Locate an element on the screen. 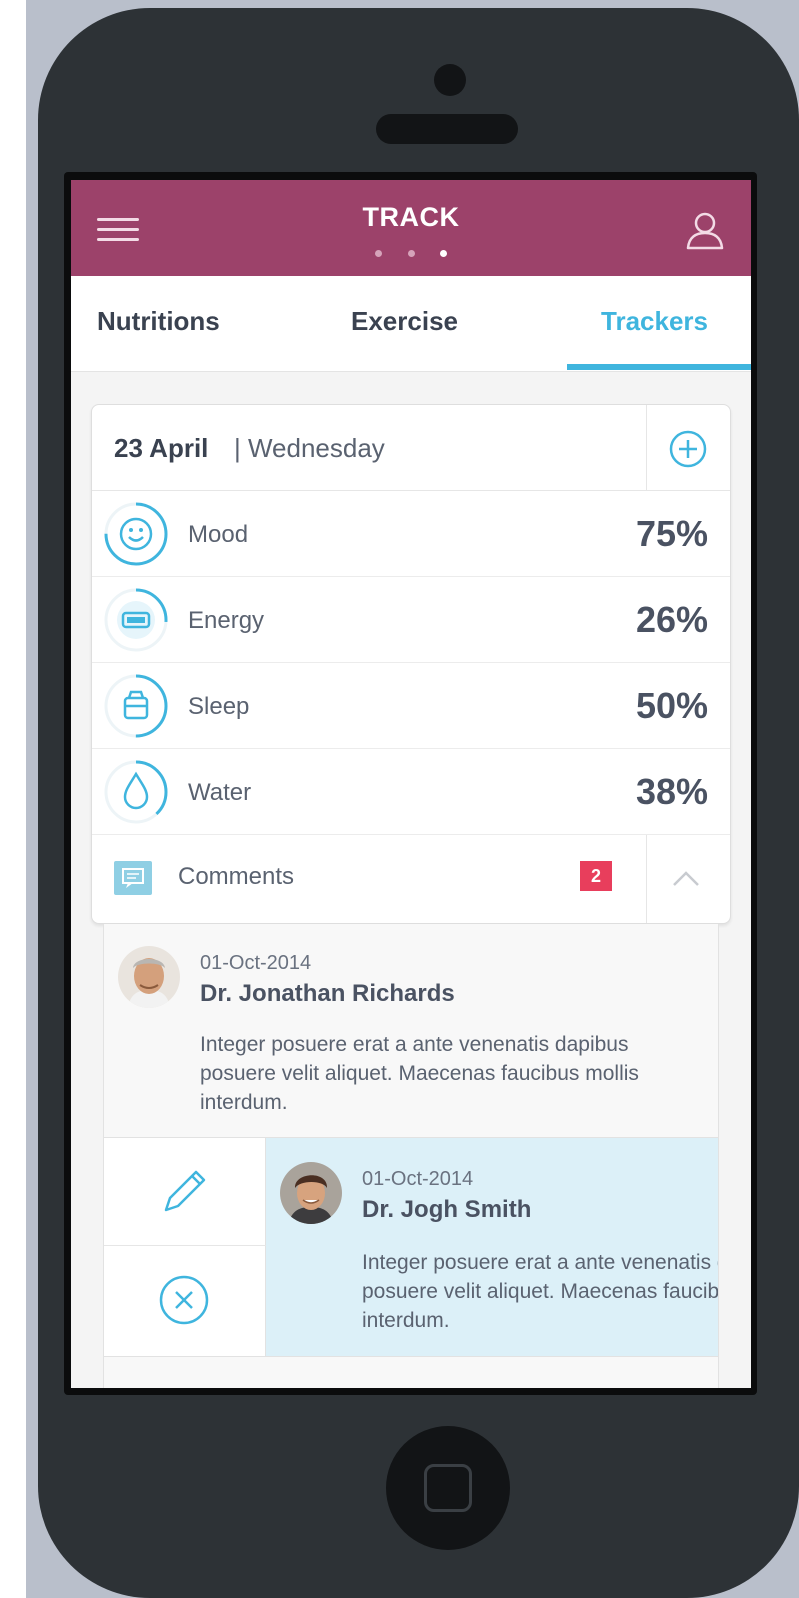 The height and width of the screenshot is (1598, 799). page-indicator is located at coordinates (411, 255).